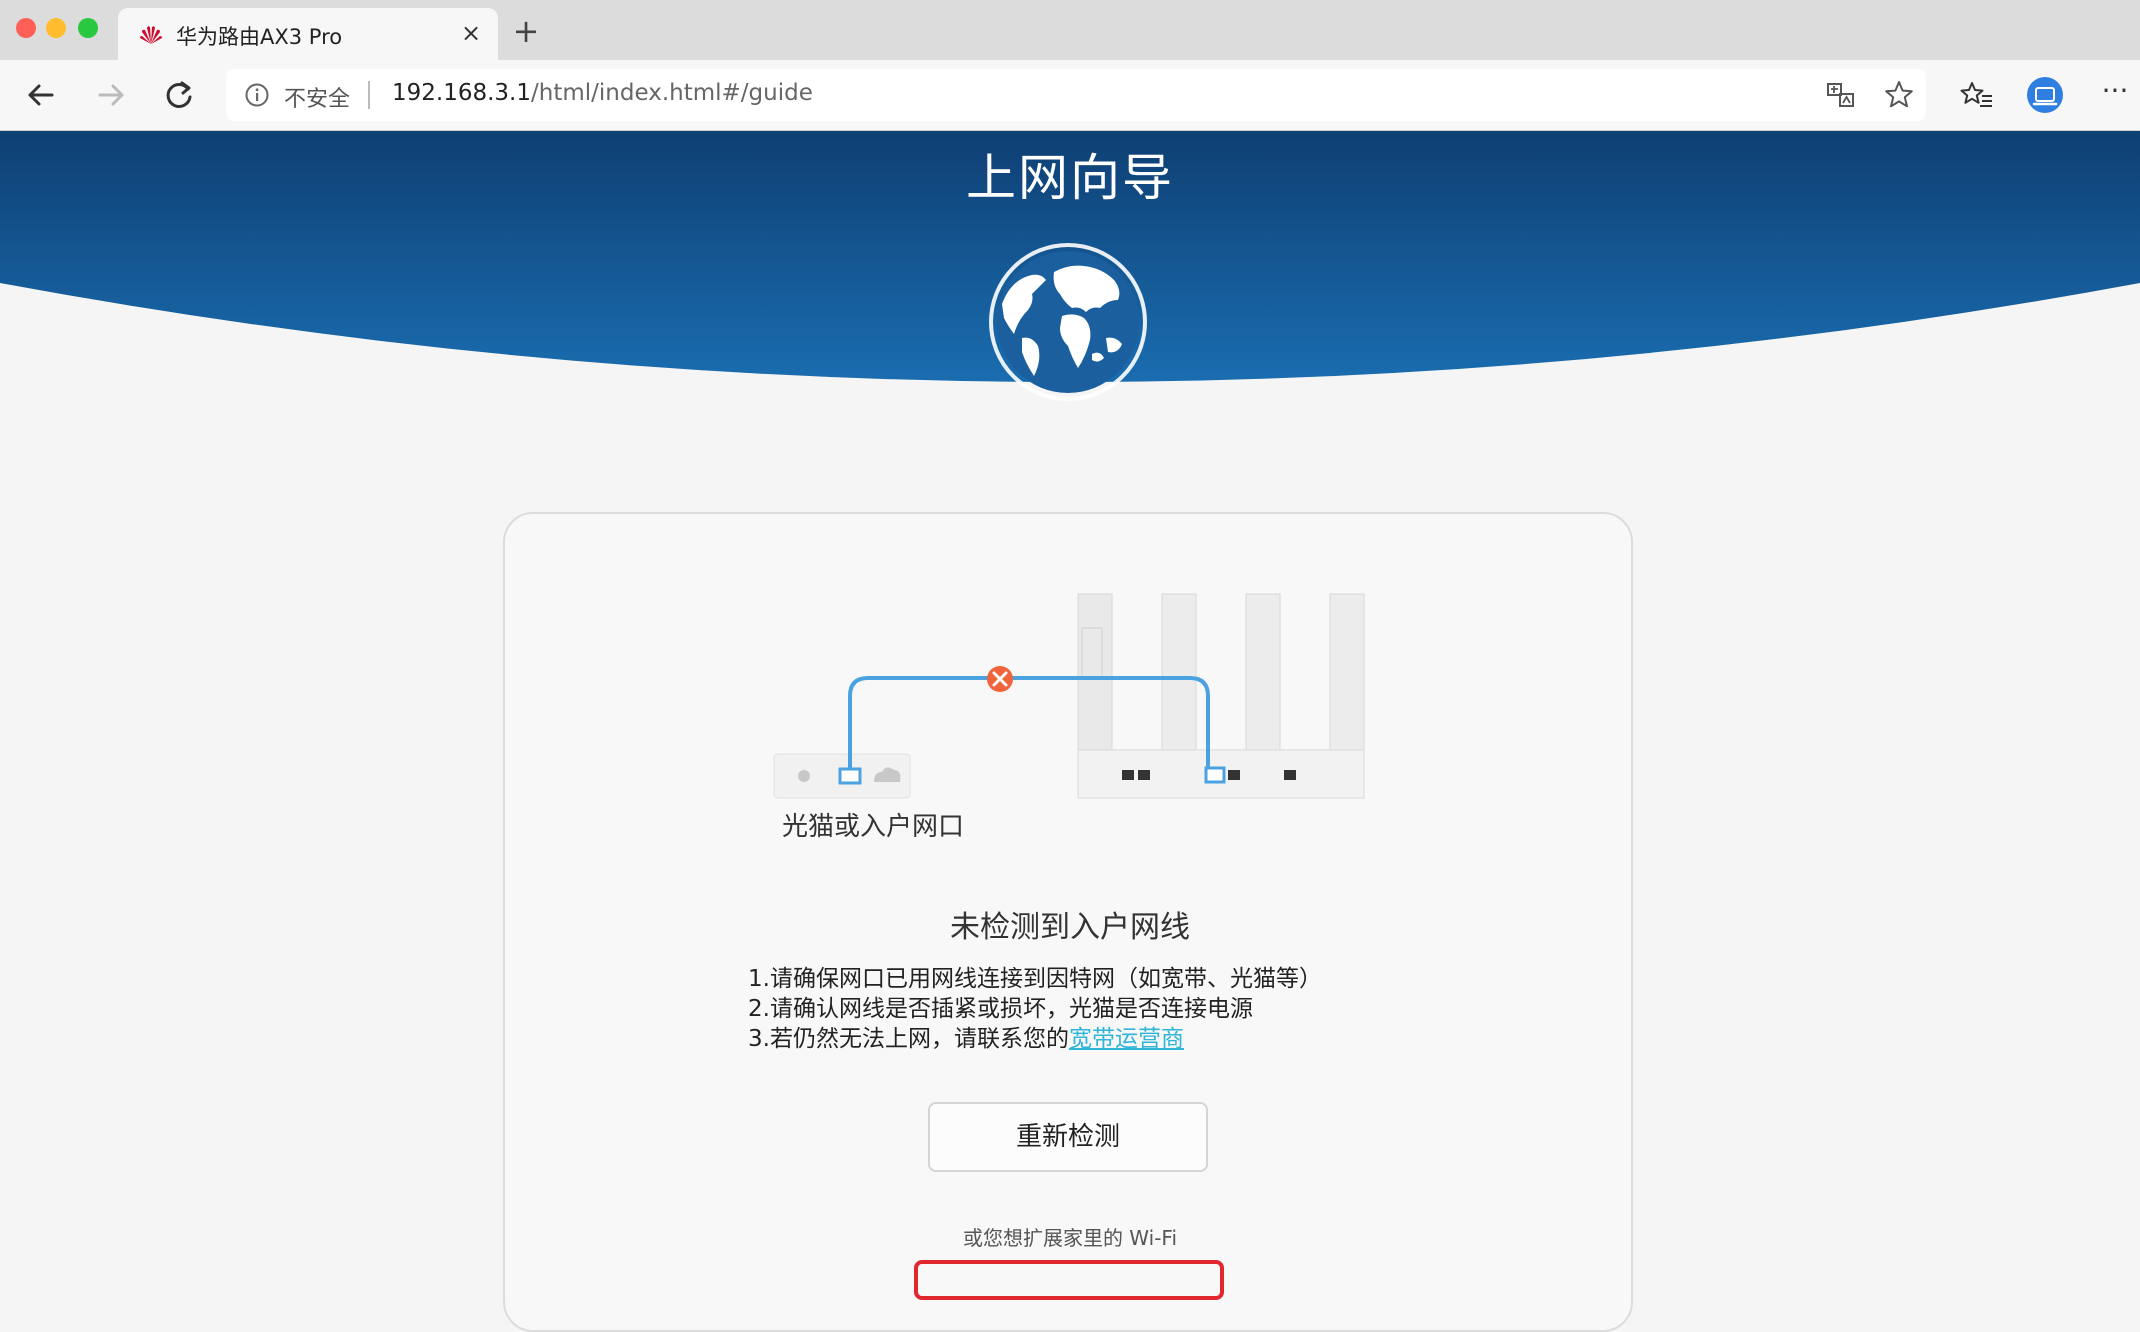  What do you see at coordinates (1000, 1009) in the screenshot?
I see `tip-item: 2.请确认网线是否插紧或损坏，光猫是否连接电源` at bounding box center [1000, 1009].